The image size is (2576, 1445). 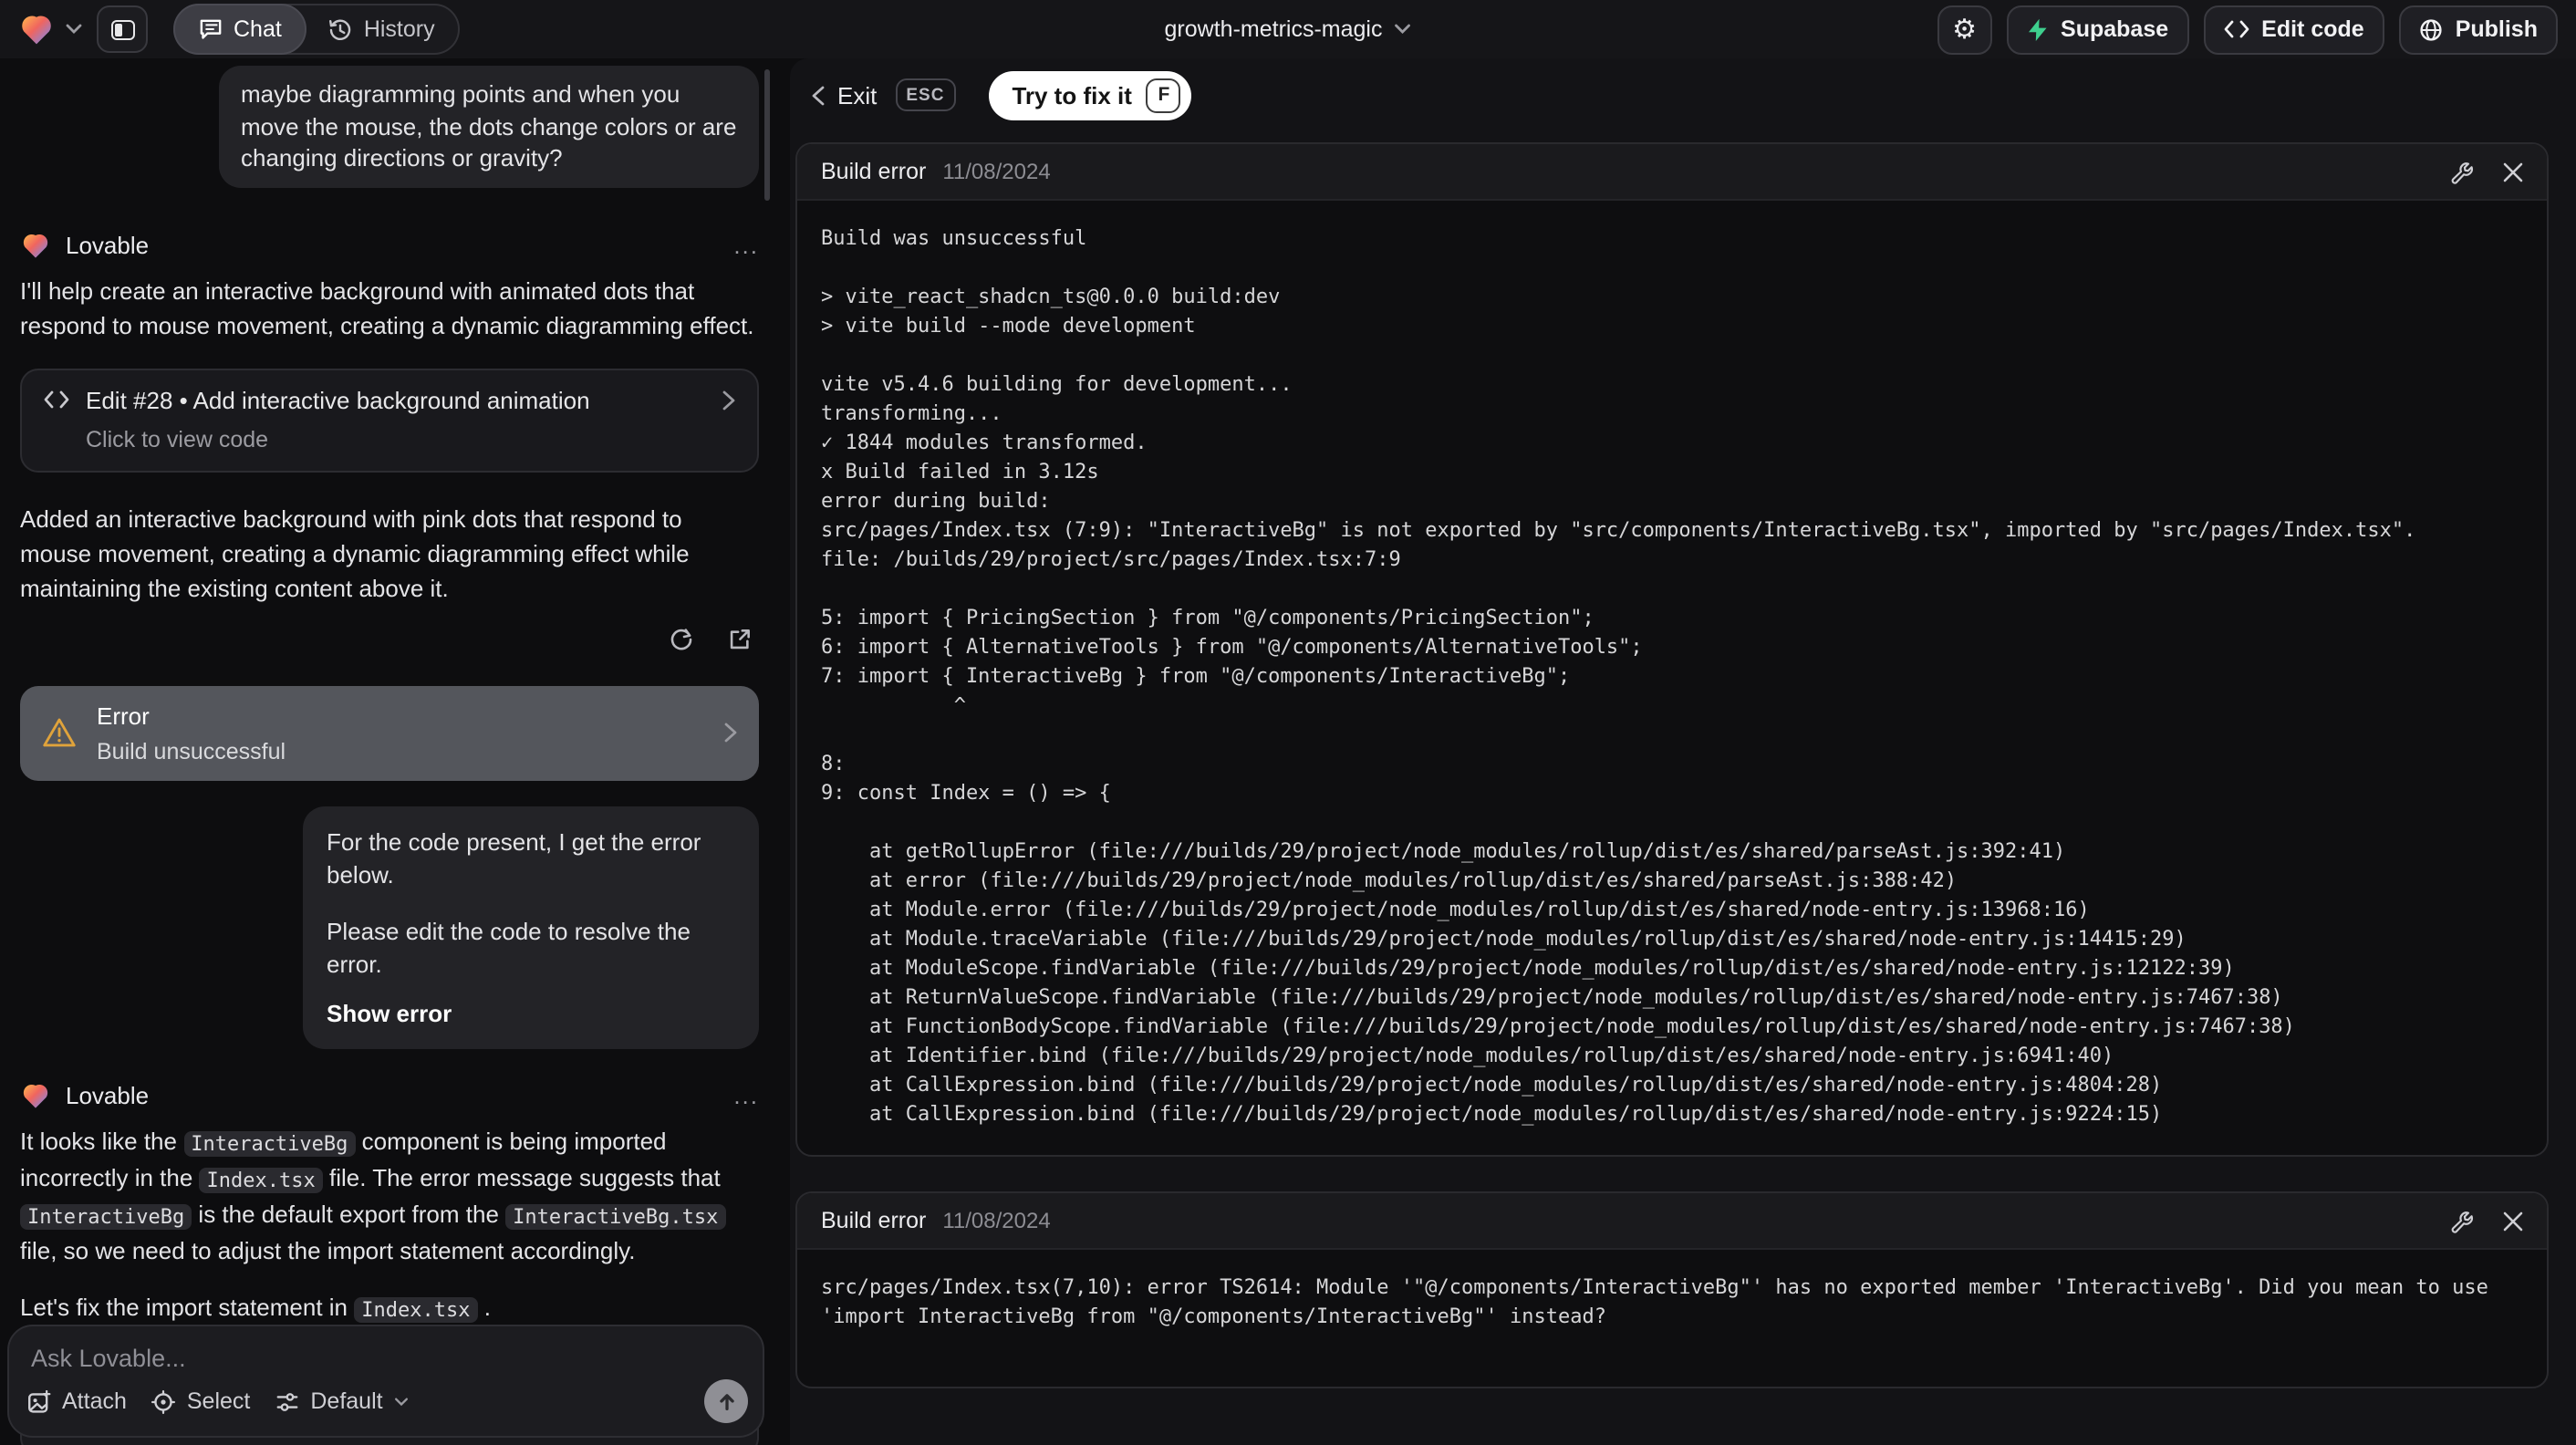 I want to click on workspace-chevron-down-icon, so click(x=74, y=29).